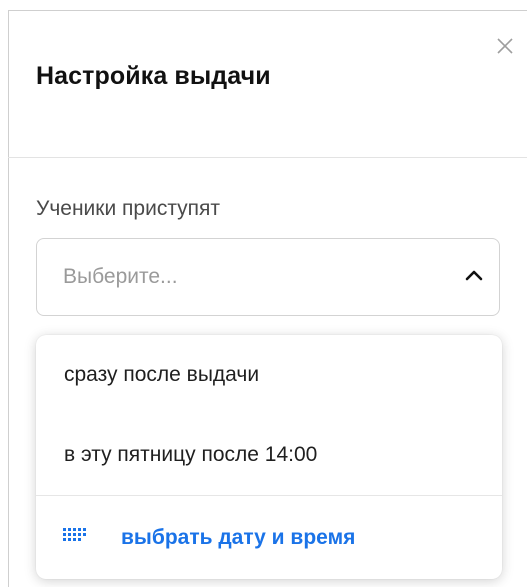  I want to click on option-label: сразу после выдачи, so click(162, 374).